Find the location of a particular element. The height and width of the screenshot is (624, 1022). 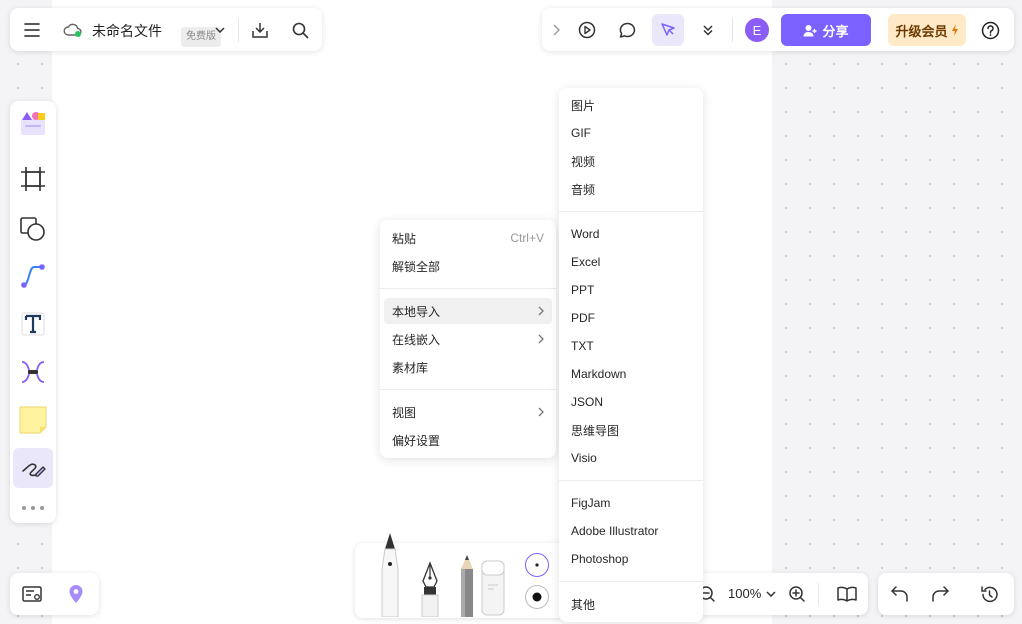

history-icon is located at coordinates (989, 594).